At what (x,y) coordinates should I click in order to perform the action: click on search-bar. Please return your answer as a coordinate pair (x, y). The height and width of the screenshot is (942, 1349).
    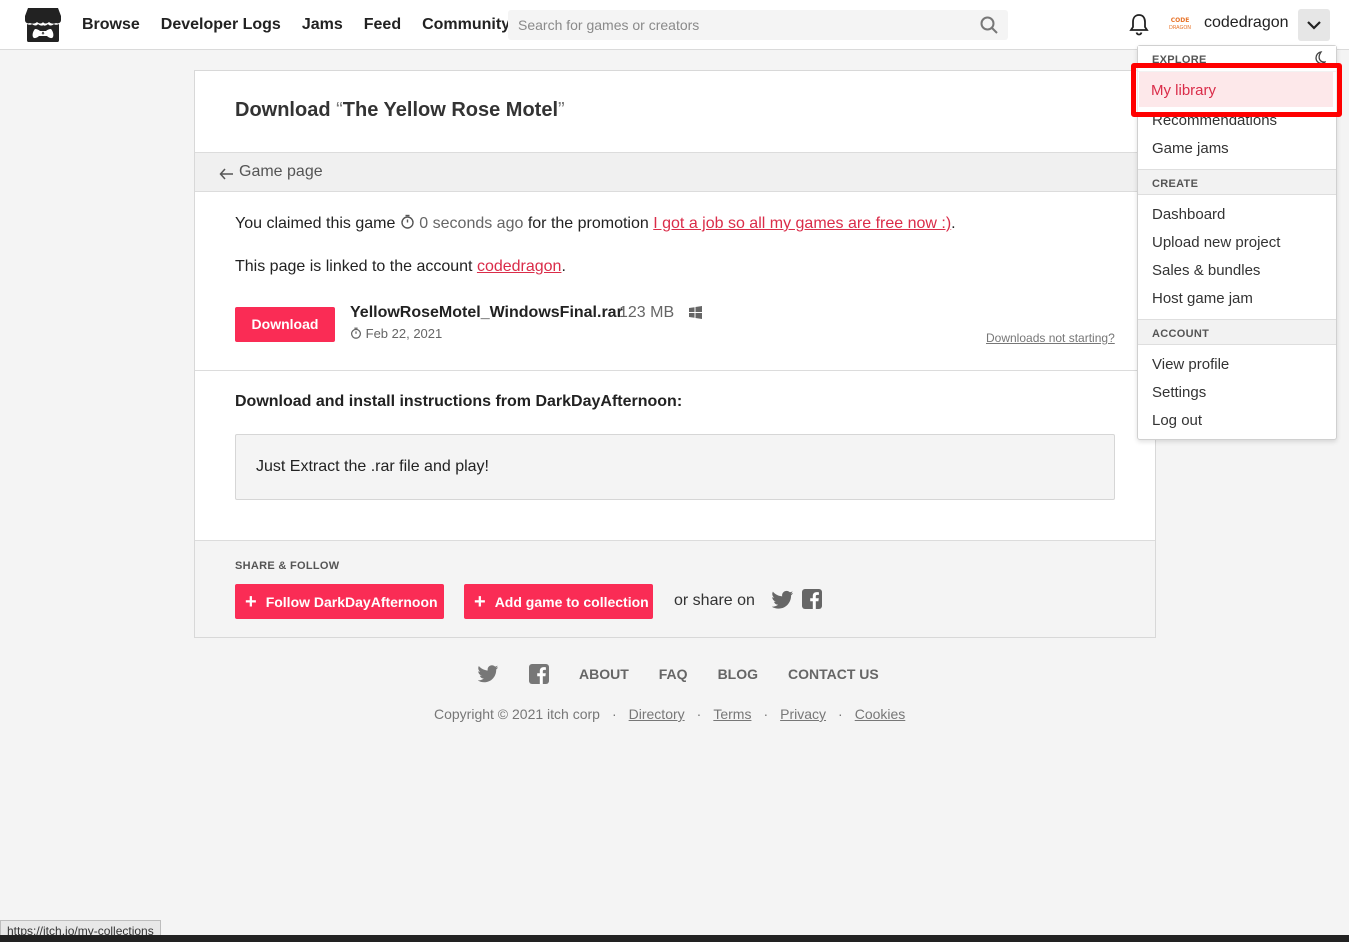
    Looking at the image, I should click on (758, 25).